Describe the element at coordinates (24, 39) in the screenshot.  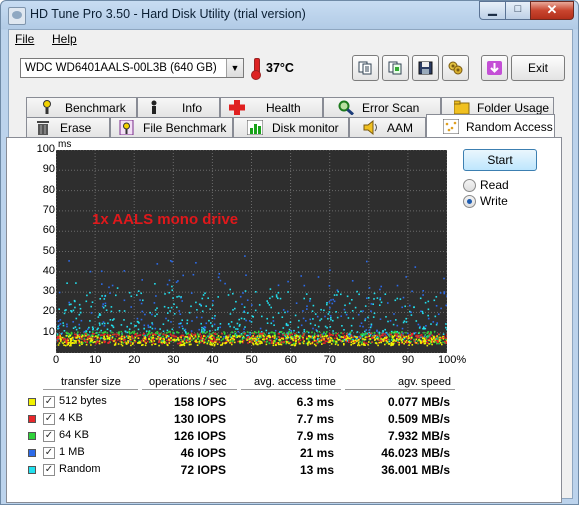
I see `menu-file: File` at that location.